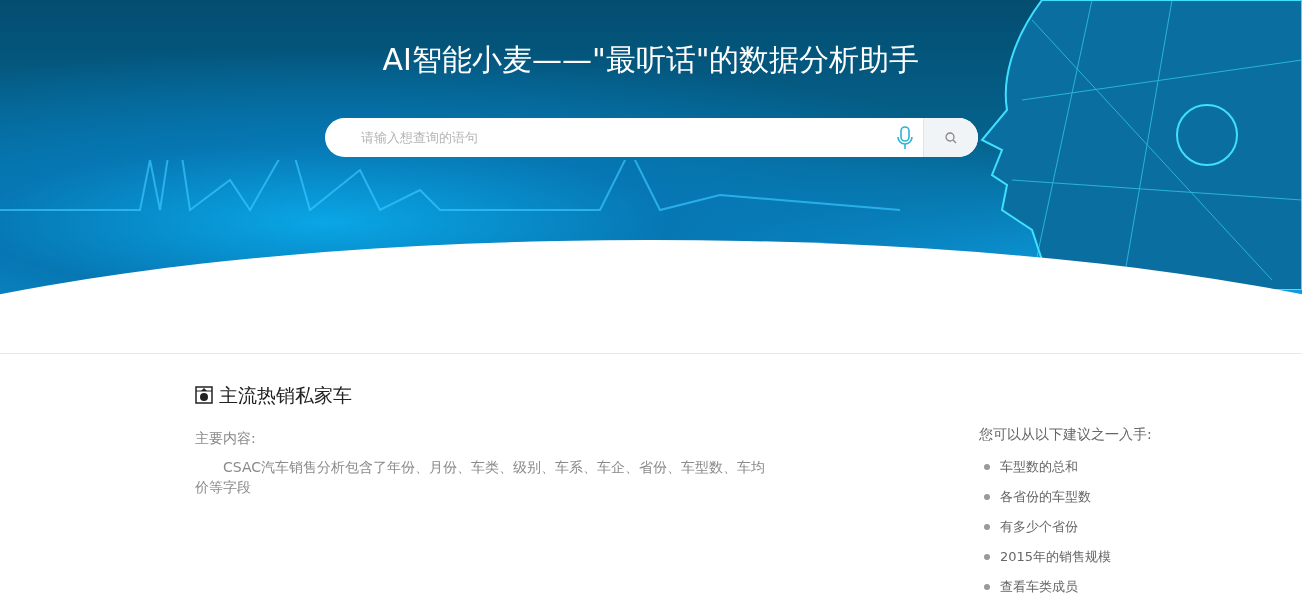 Image resolution: width=1302 pixels, height=609 pixels. Describe the element at coordinates (285, 395) in the screenshot. I see `section-title: 主流热销私家车` at that location.